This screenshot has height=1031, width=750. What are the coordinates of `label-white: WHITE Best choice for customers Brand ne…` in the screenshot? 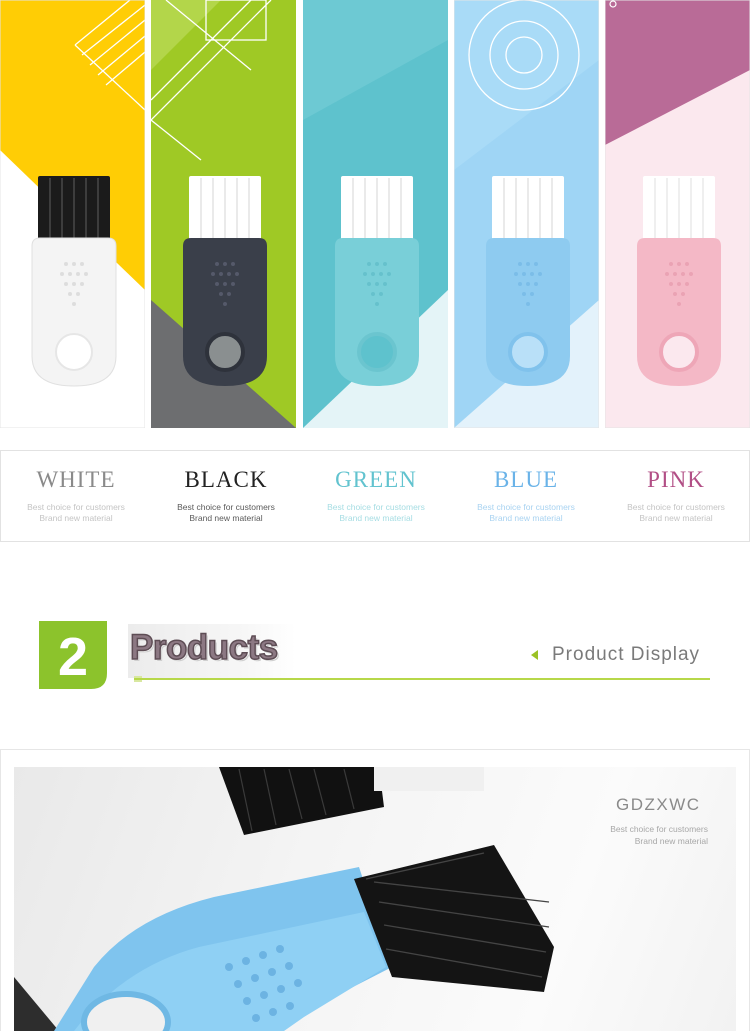 It's located at (76, 497).